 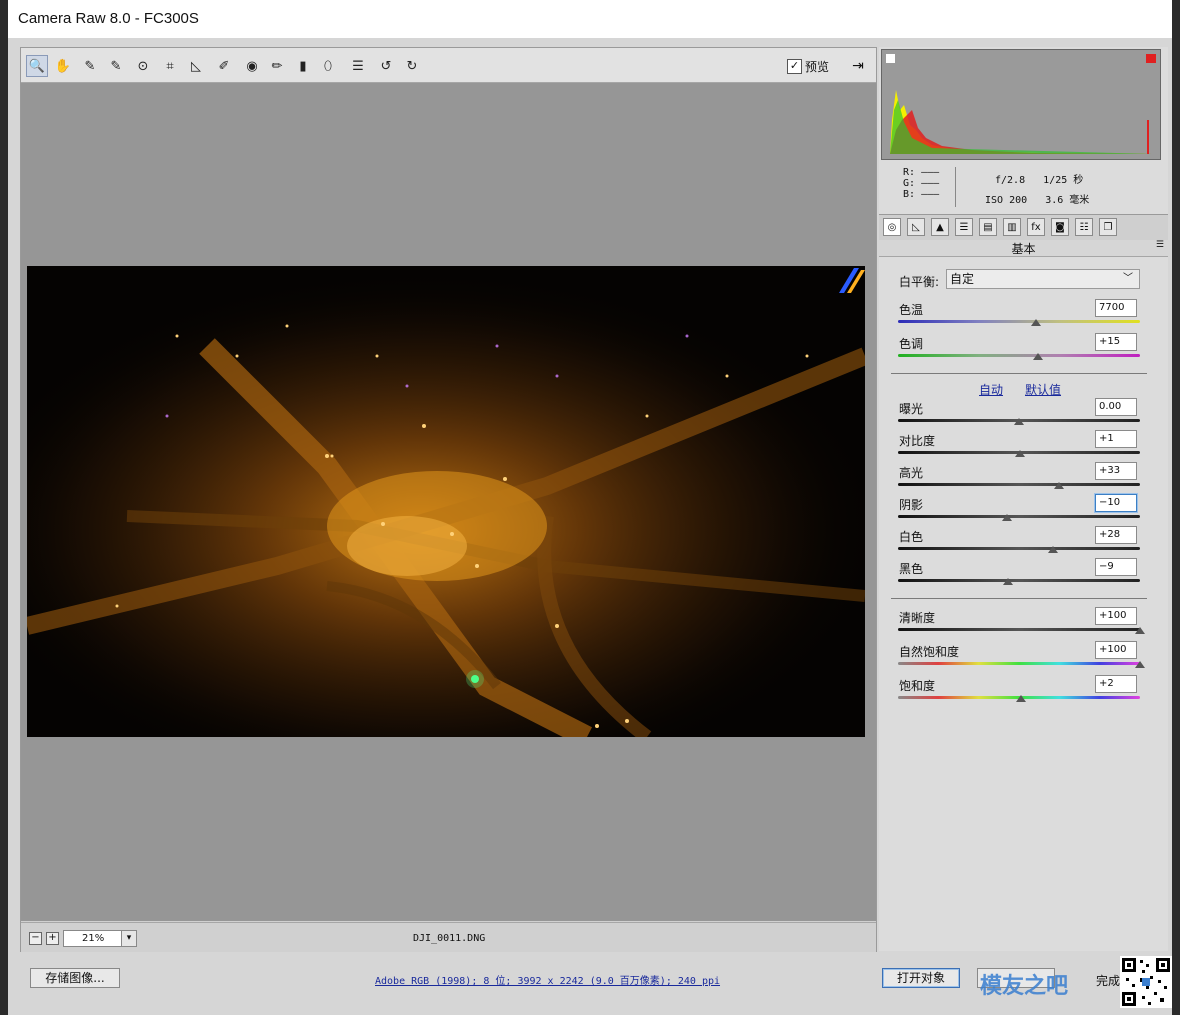 What do you see at coordinates (988, 227) in the screenshot?
I see `split-toning-icon: ▤` at bounding box center [988, 227].